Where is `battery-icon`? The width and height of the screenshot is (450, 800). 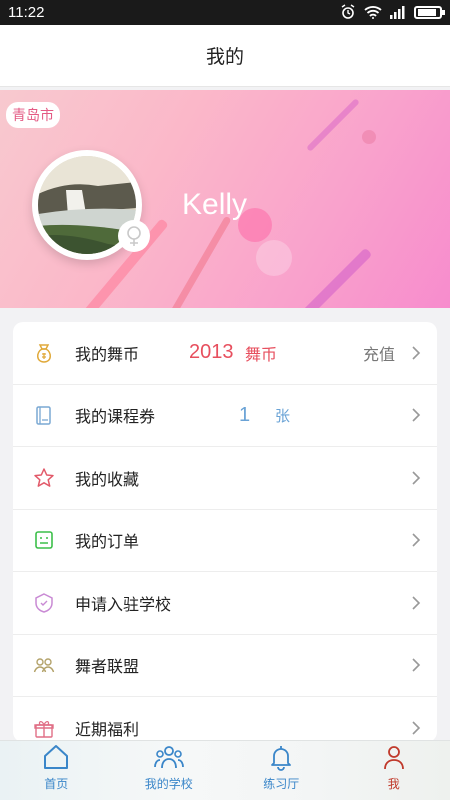 battery-icon is located at coordinates (429, 12).